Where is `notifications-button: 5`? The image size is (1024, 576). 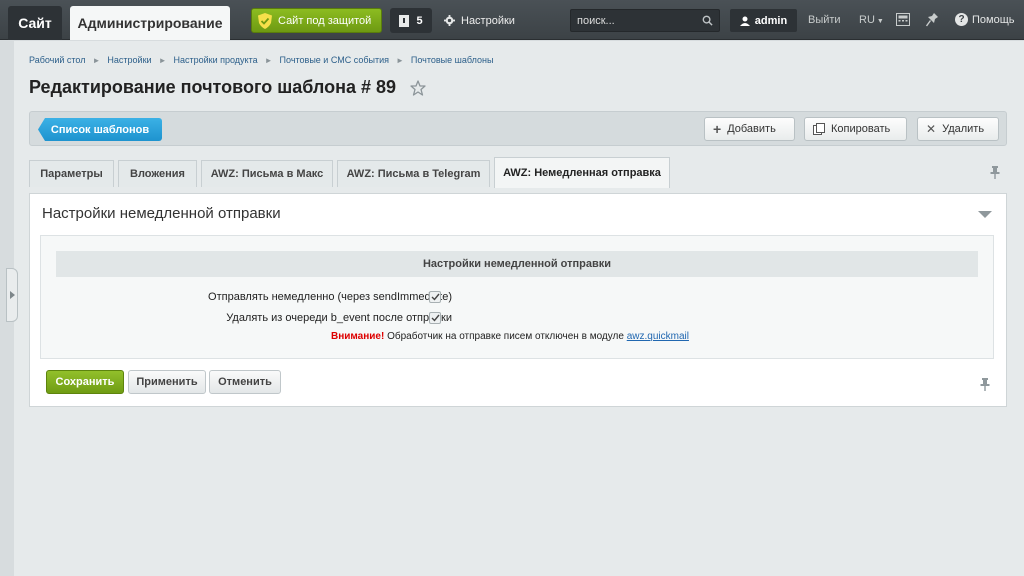
notifications-button: 5 is located at coordinates (411, 20).